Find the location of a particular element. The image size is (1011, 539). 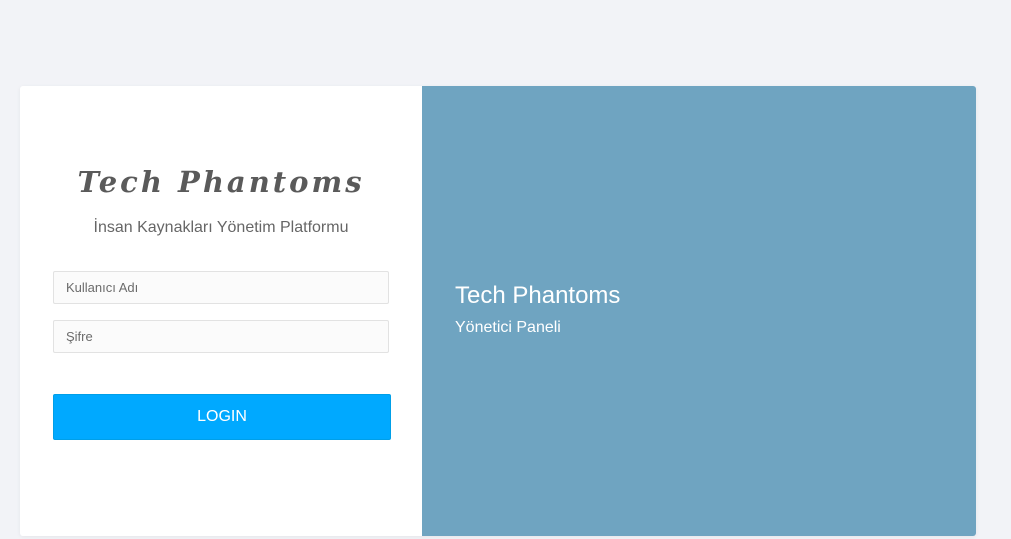

password-input is located at coordinates (221, 336).